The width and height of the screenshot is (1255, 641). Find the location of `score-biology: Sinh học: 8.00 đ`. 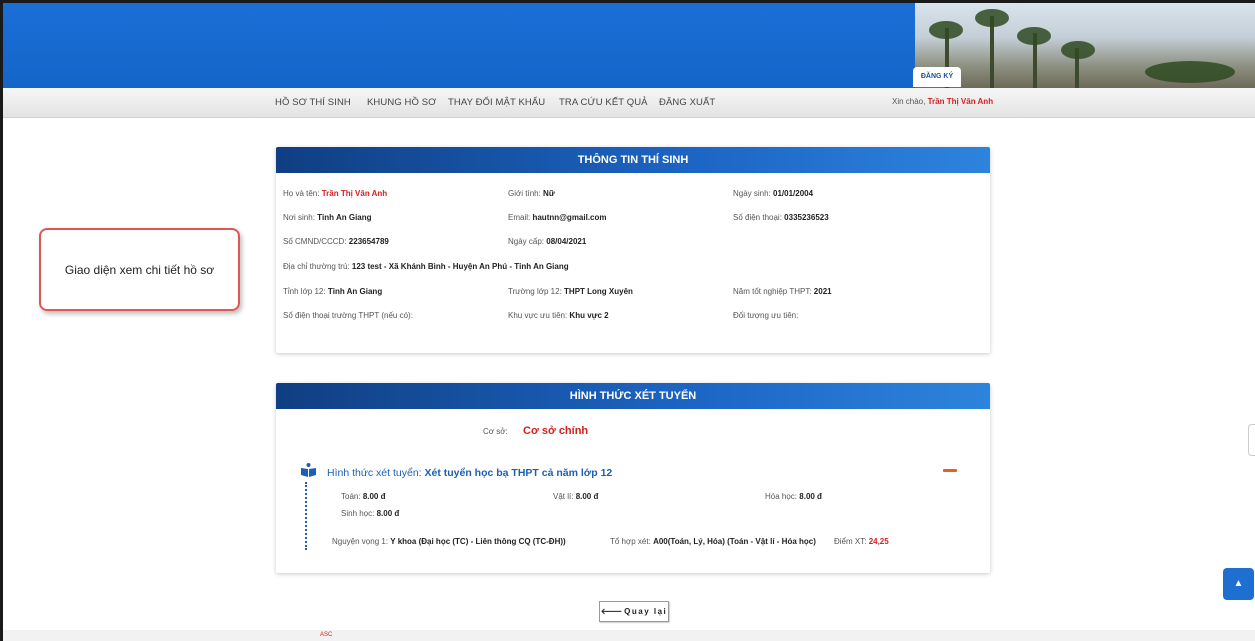

score-biology: Sinh học: 8.00 đ is located at coordinates (370, 513).